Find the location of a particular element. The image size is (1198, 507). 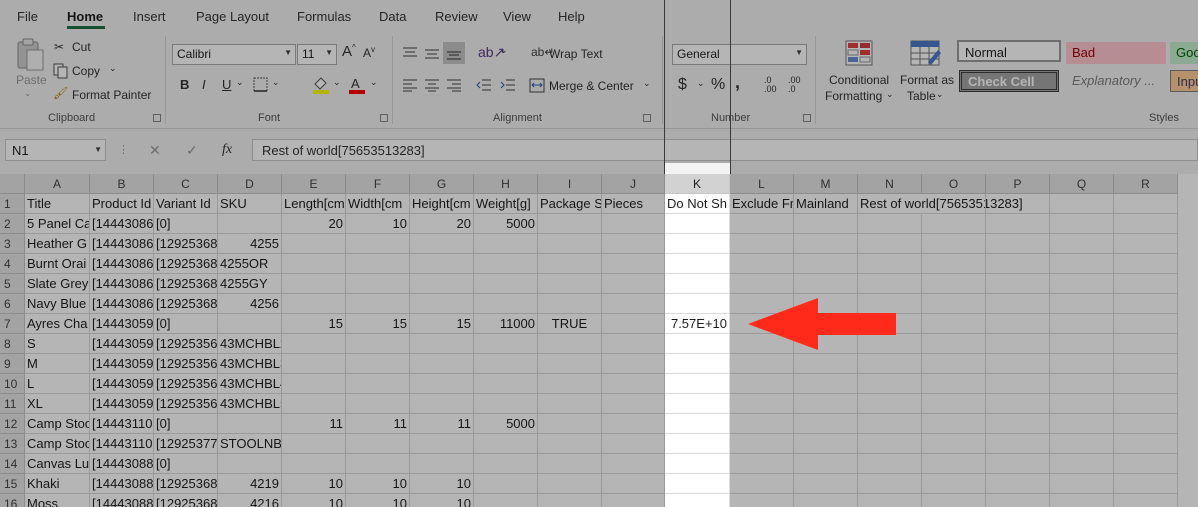

cell-o9 is located at coordinates (954, 364).